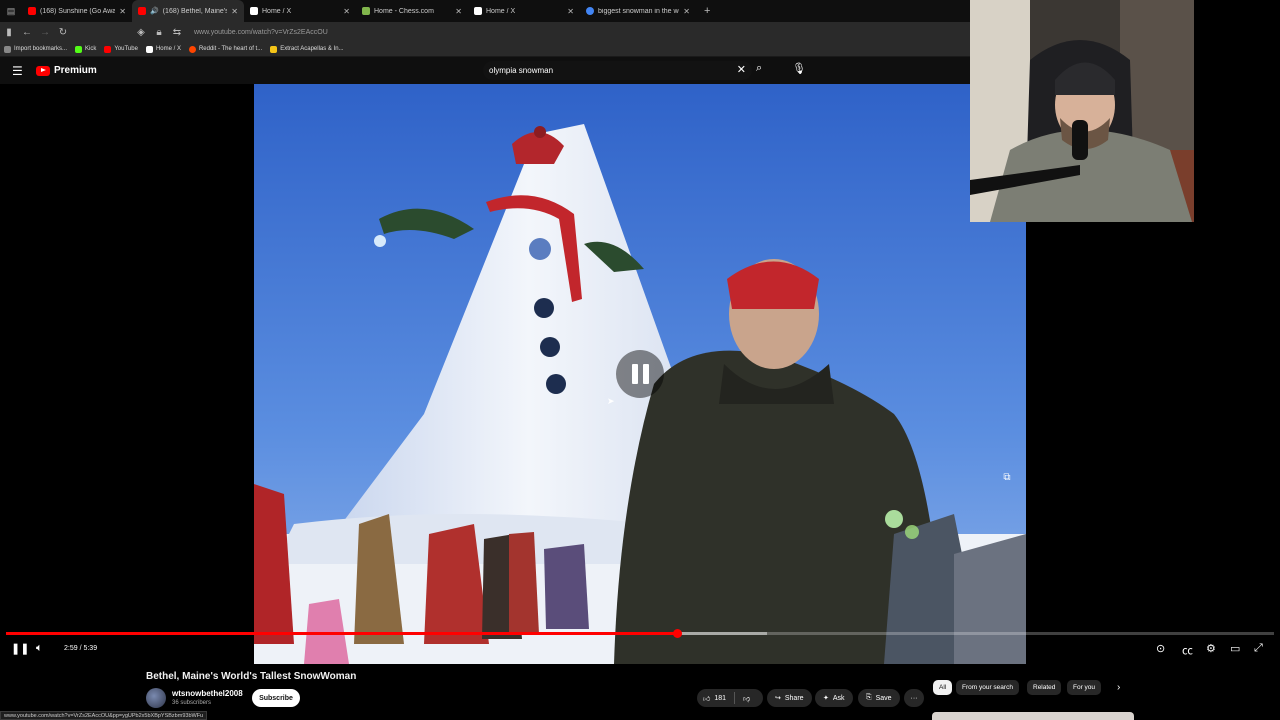 This screenshot has height=720, width=1280. Describe the element at coordinates (277, 11) in the screenshot. I see `tab-title: Home / X` at that location.